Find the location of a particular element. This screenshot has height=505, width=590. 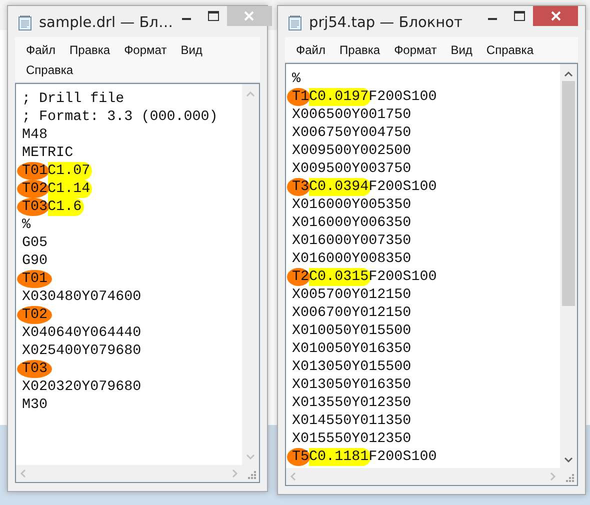

highlighted-text: C1.14 is located at coordinates (70, 189).